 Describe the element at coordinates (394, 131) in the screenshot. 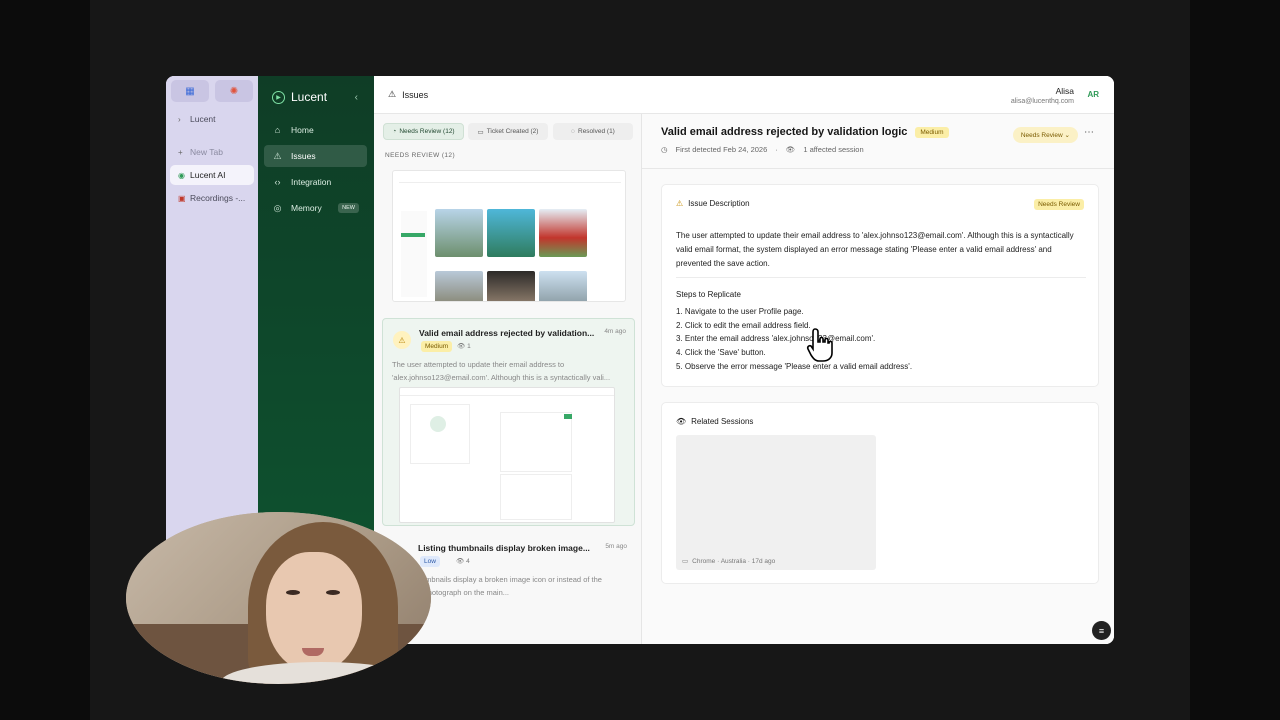

I see `check-circle-icon: ◔` at that location.